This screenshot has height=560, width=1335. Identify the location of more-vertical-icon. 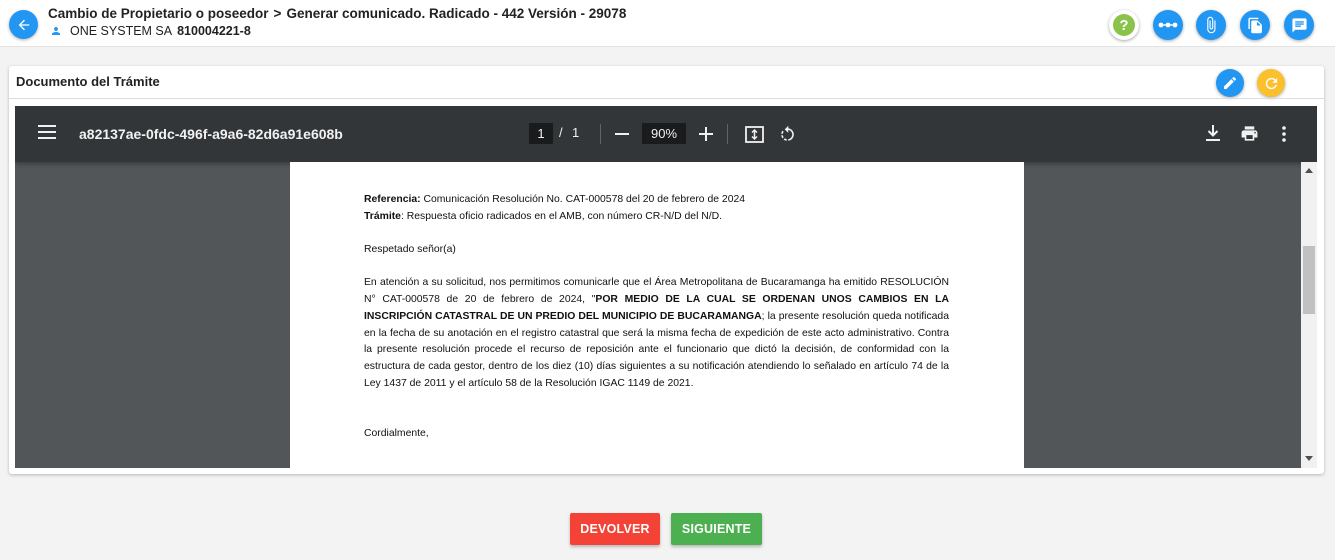
(1284, 134).